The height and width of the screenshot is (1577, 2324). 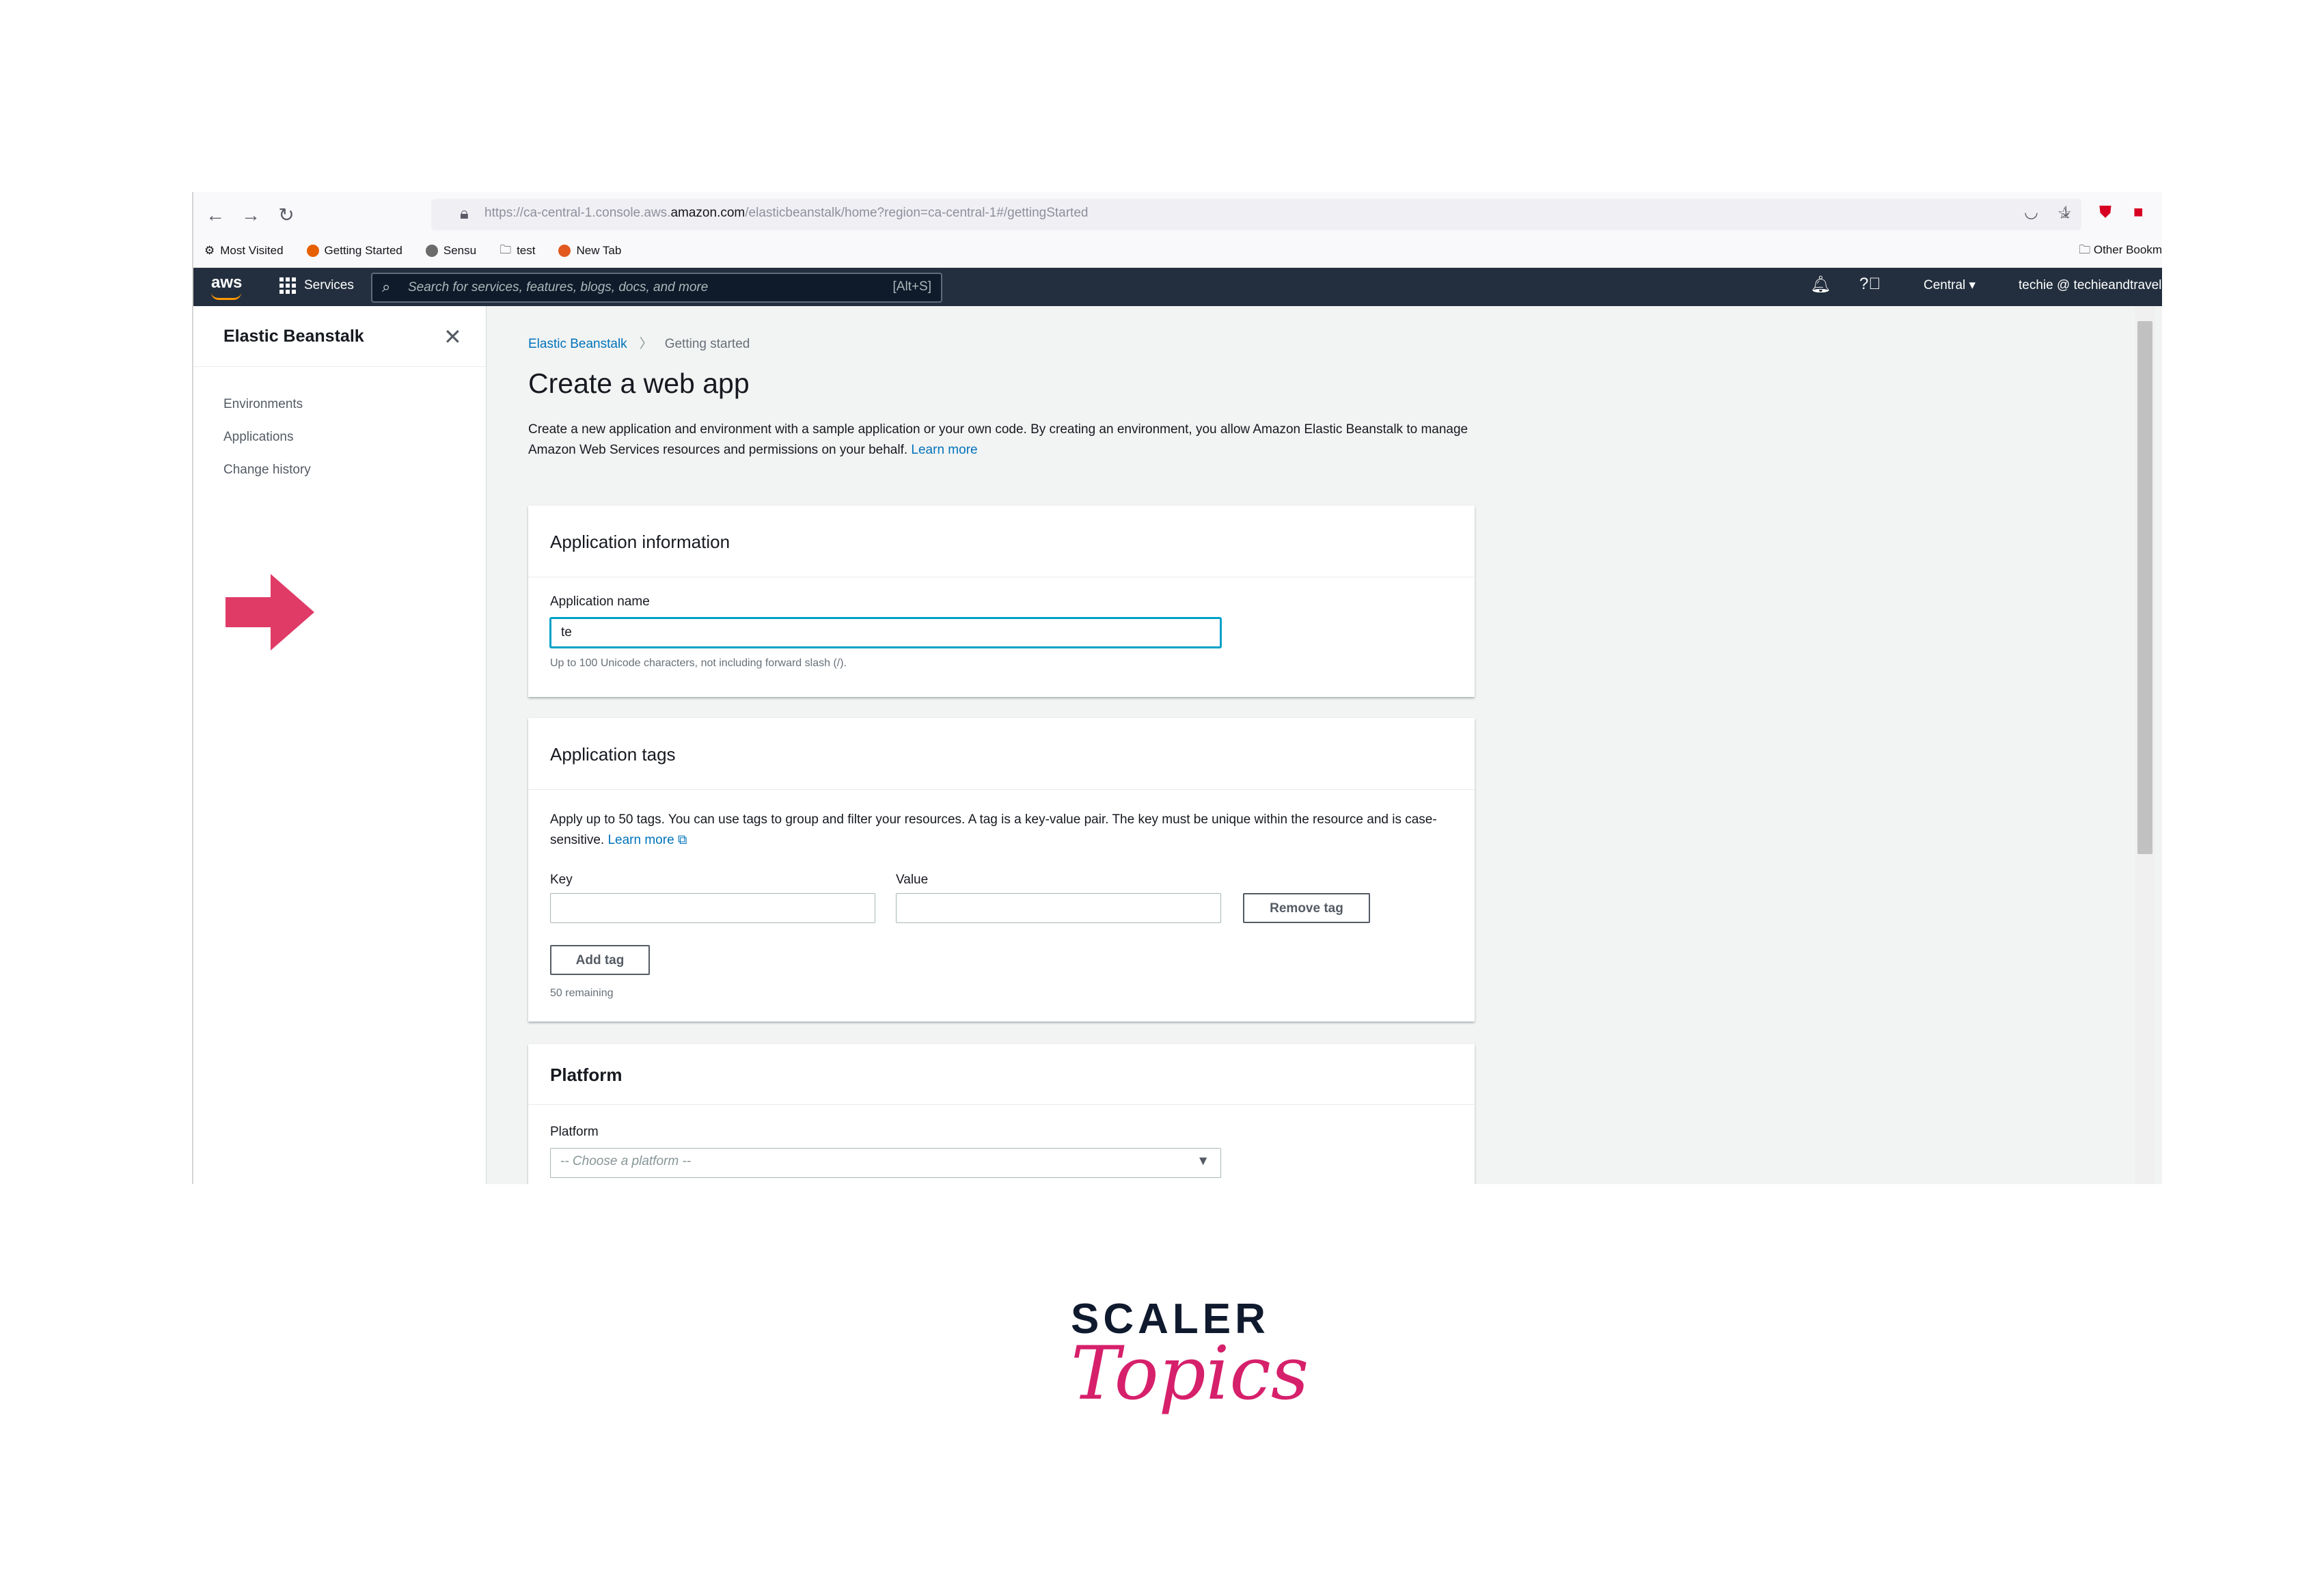 What do you see at coordinates (267, 437) in the screenshot?
I see `sidebar-item-applications: Applications` at bounding box center [267, 437].